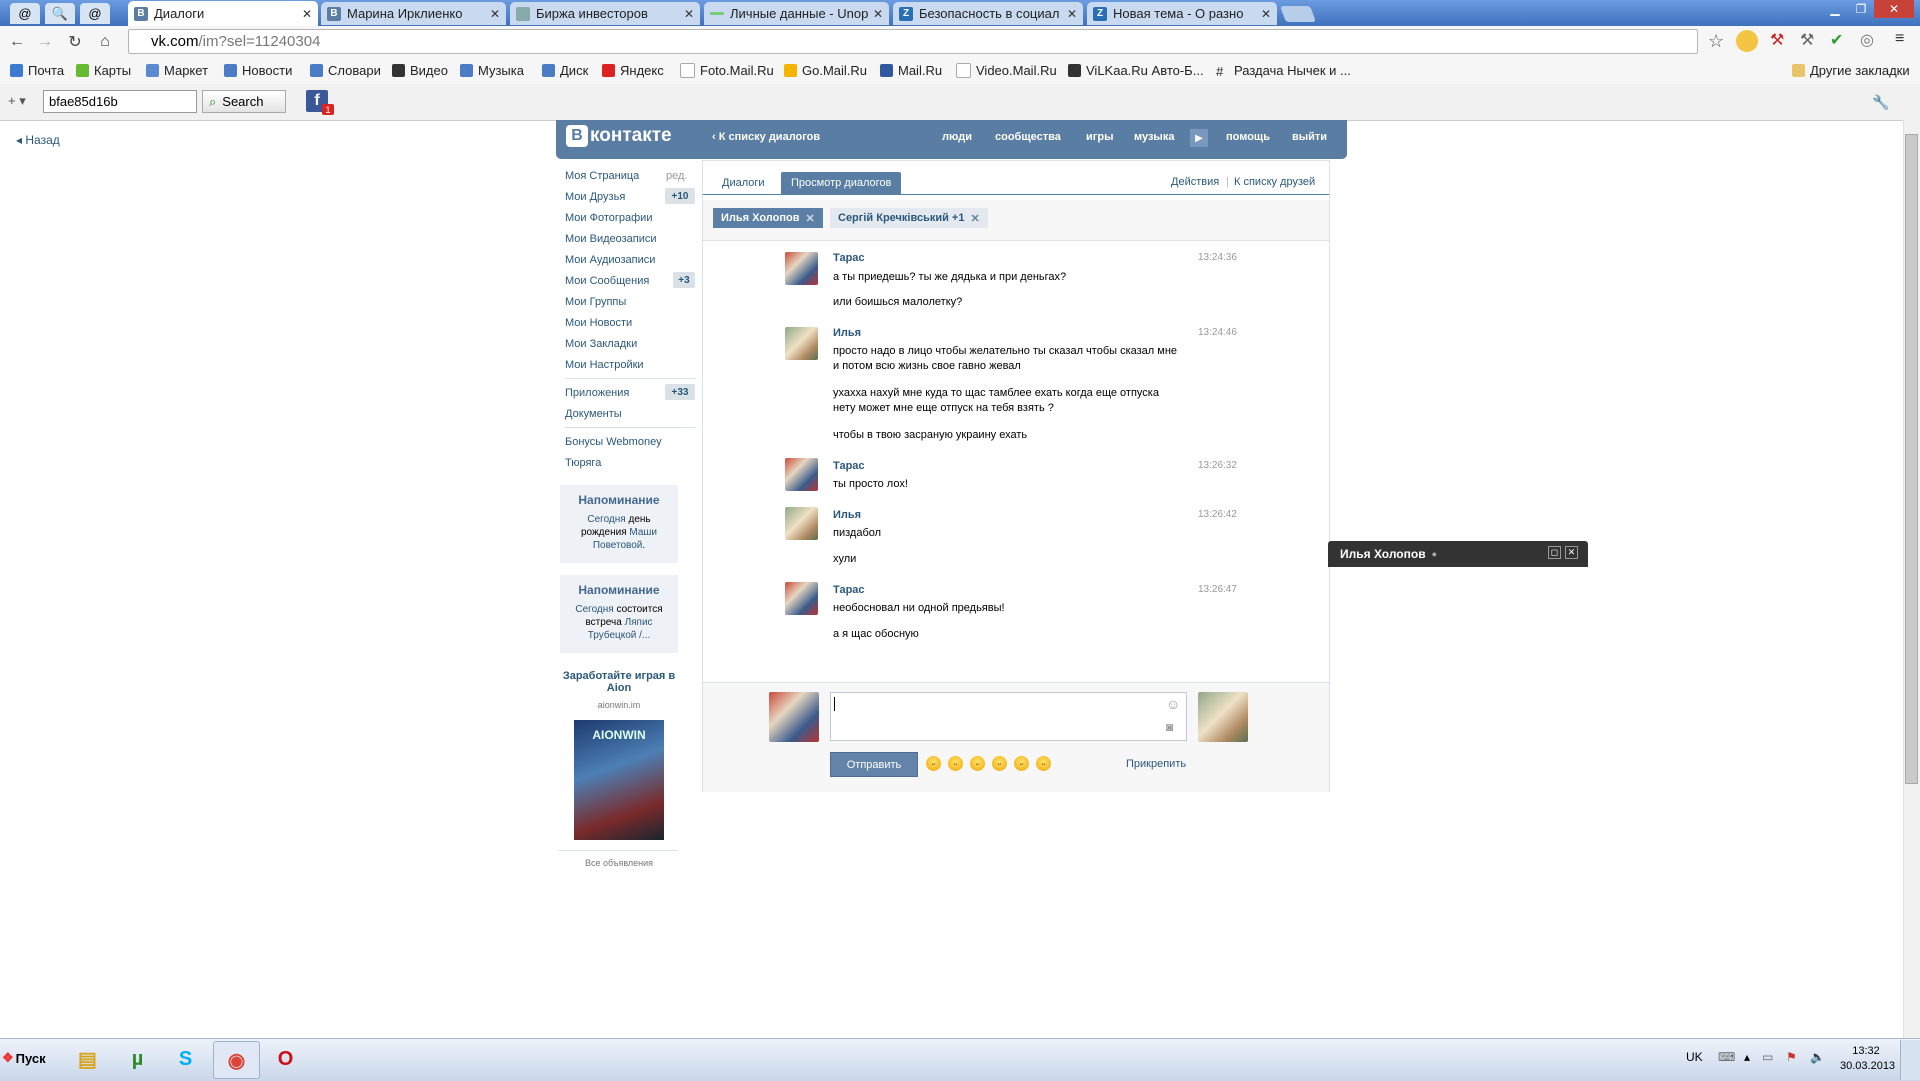 This screenshot has height=1081, width=1920. What do you see at coordinates (825, 70) in the screenshot?
I see `bookmark-go: Go.Mail.Ru` at bounding box center [825, 70].